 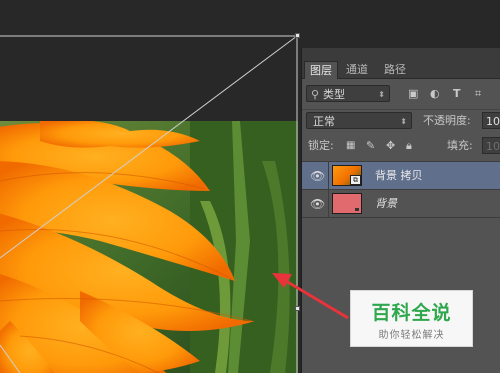 I want to click on search-icon: ⚲, so click(x=315, y=94).